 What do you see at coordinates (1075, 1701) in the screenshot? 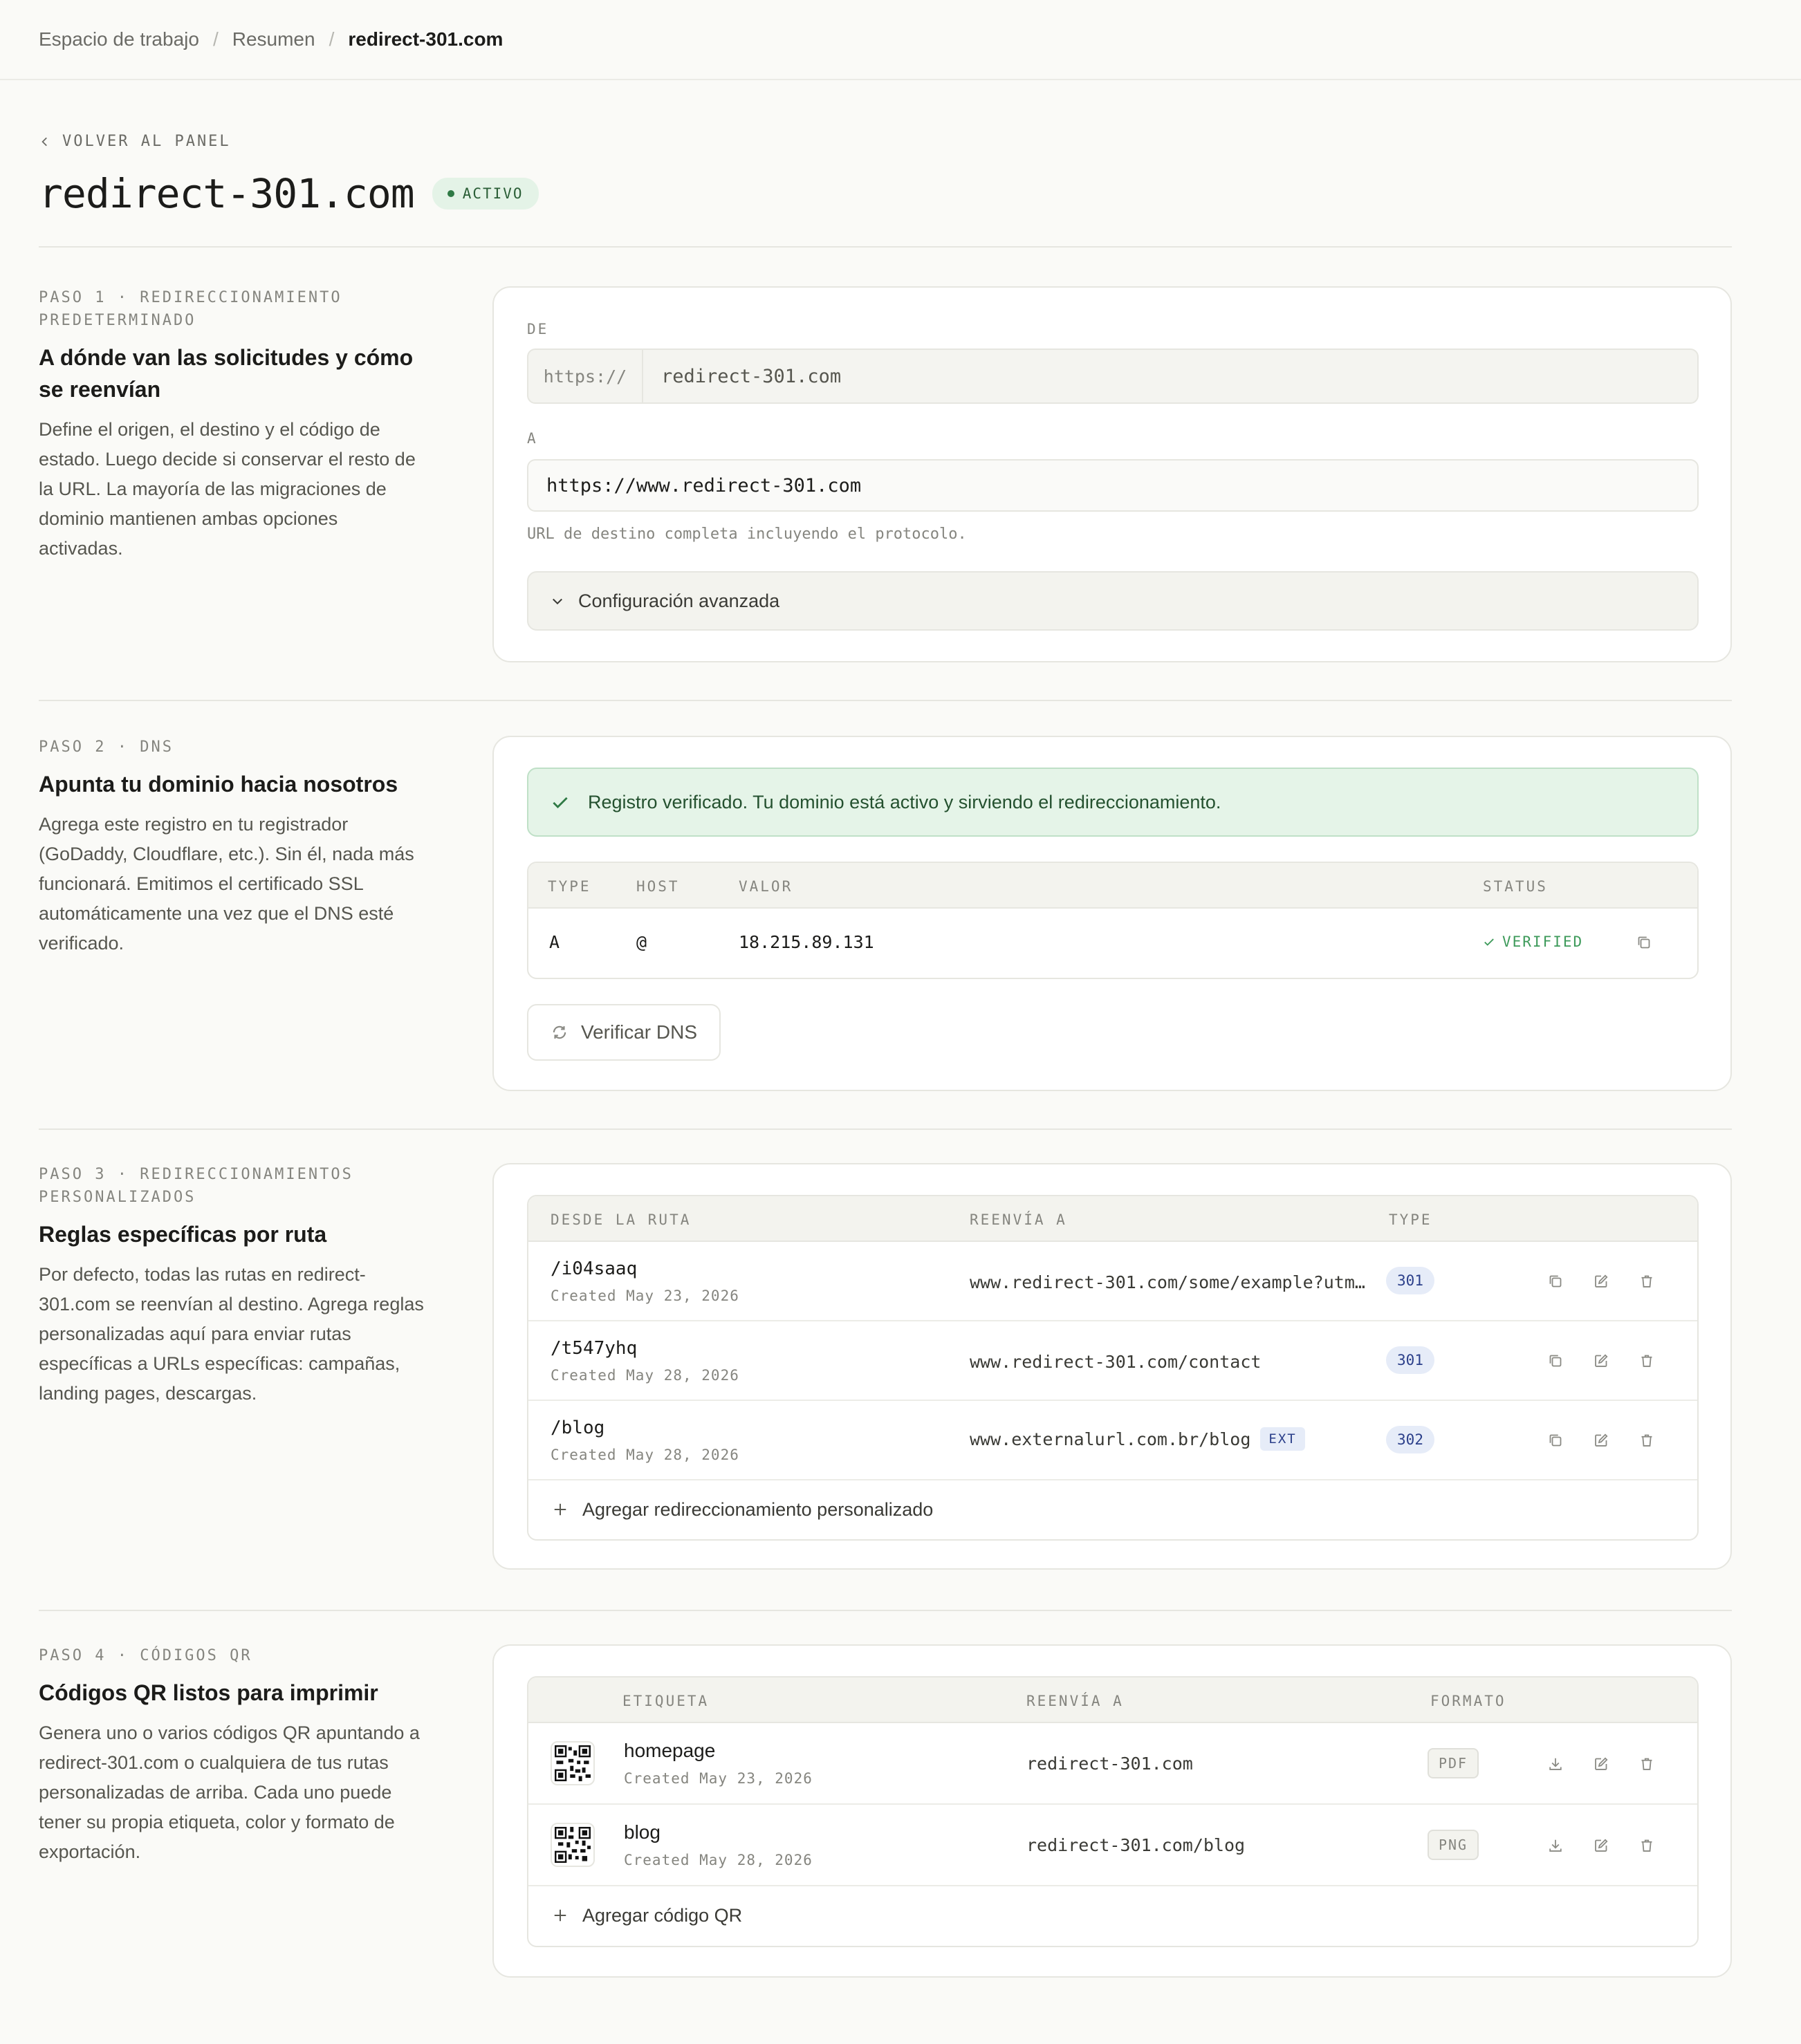
I see `col-forwards-to: REENVÍA A` at bounding box center [1075, 1701].